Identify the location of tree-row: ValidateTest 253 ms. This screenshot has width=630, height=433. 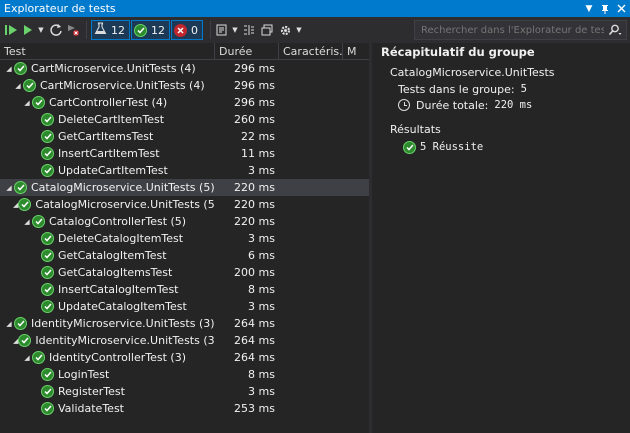
(184, 408).